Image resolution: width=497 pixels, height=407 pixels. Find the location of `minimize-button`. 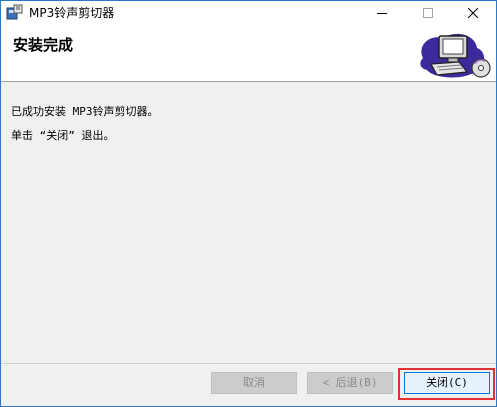

minimize-button is located at coordinates (382, 13).